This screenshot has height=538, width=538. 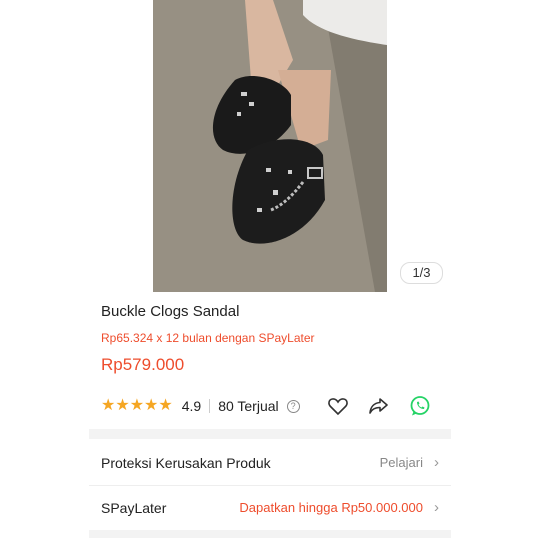 What do you see at coordinates (210, 406) in the screenshot?
I see `divider` at bounding box center [210, 406].